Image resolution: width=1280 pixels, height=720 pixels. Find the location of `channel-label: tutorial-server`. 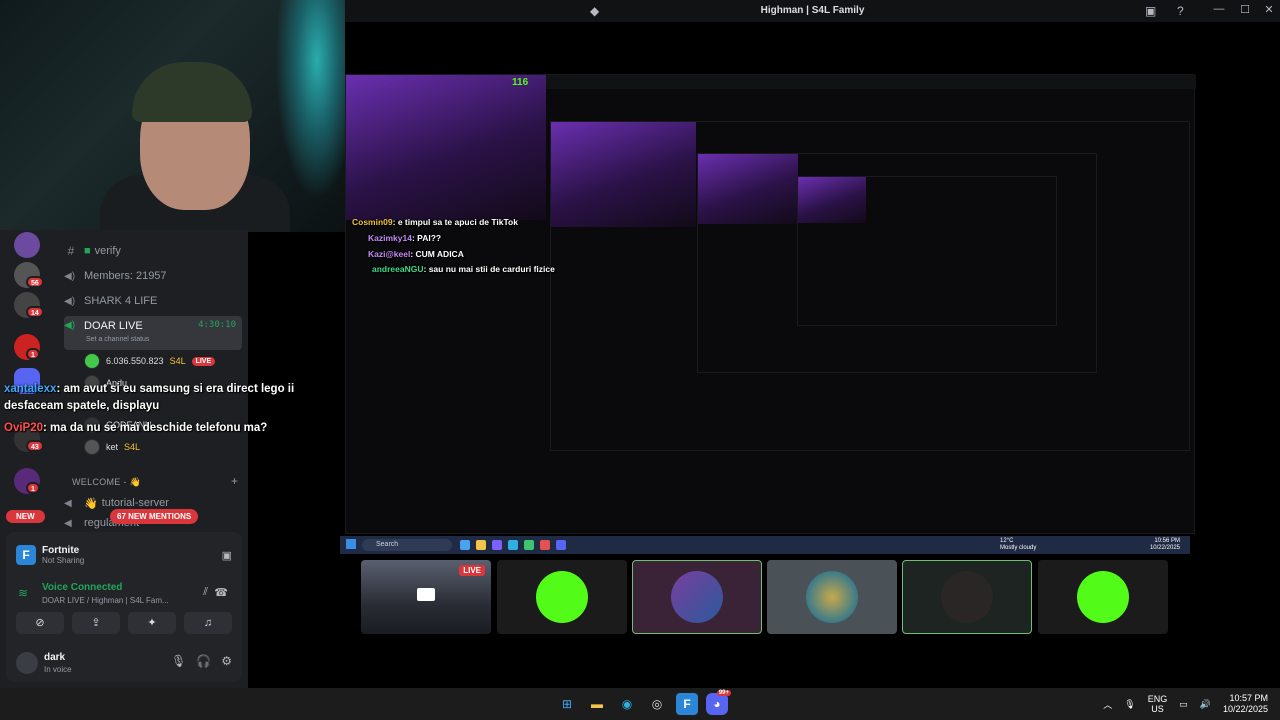

channel-label: tutorial-server is located at coordinates (135, 503).